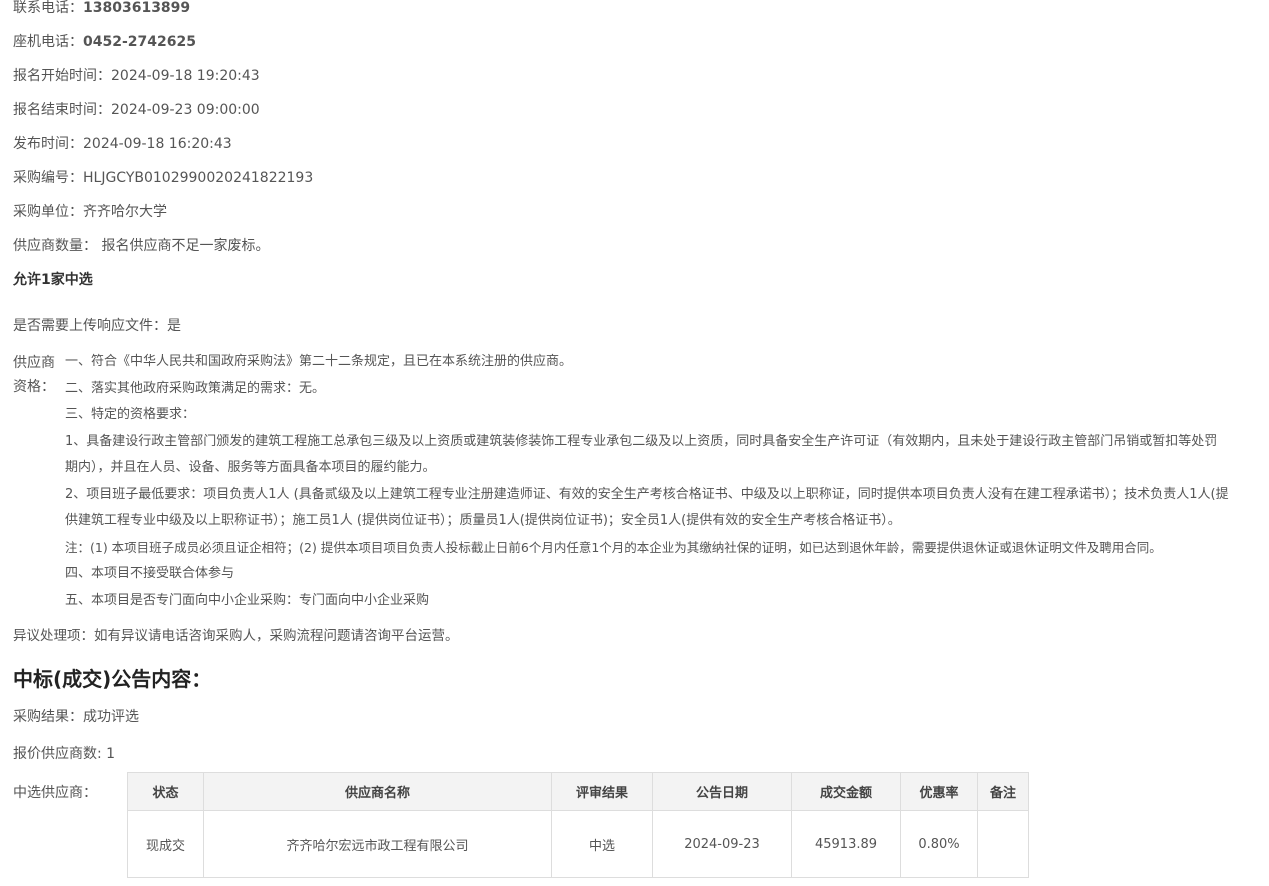  Describe the element at coordinates (55, 246) in the screenshot. I see `supplier-count-label: 供应商数量：` at that location.